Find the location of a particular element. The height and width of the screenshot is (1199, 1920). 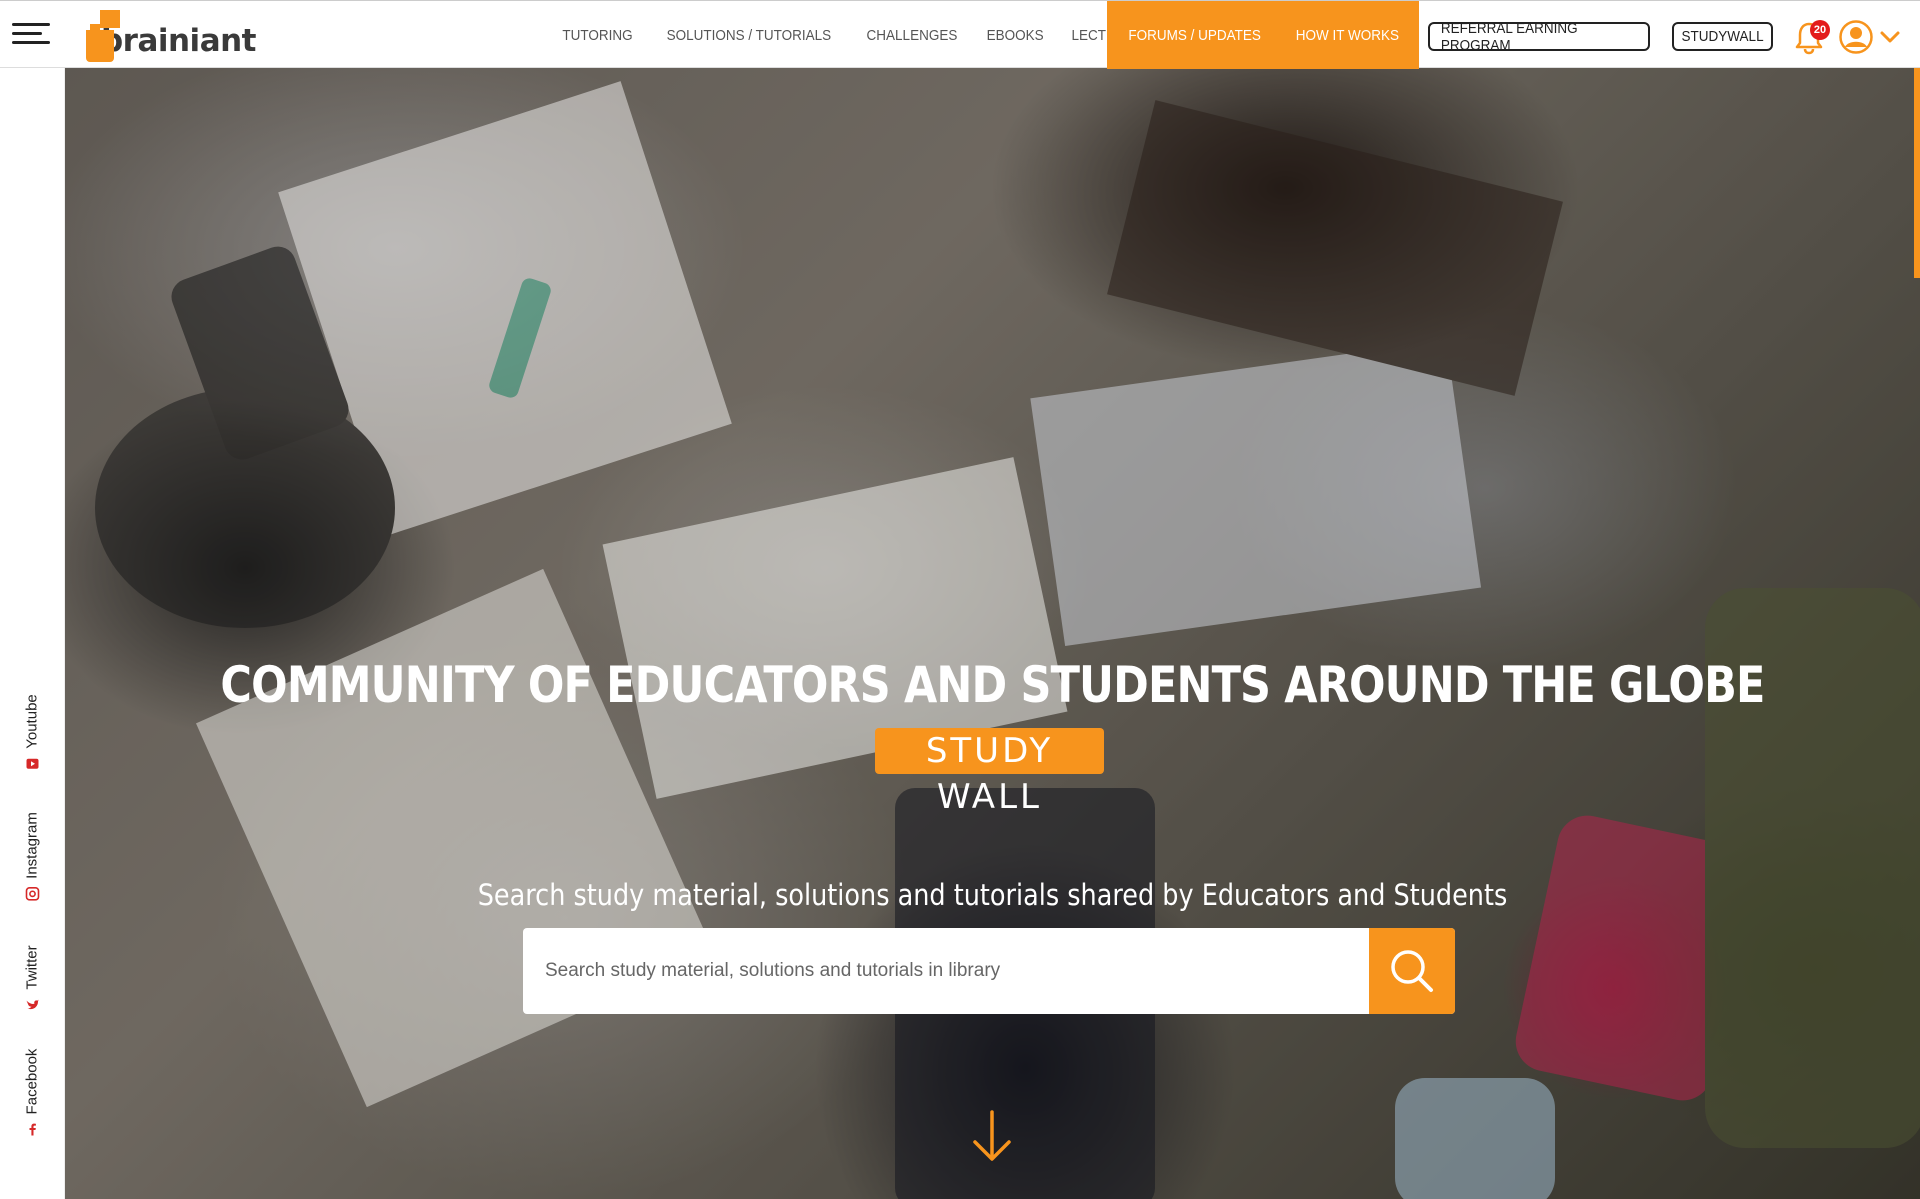

brainiant-logo: brainiant is located at coordinates (171, 36).